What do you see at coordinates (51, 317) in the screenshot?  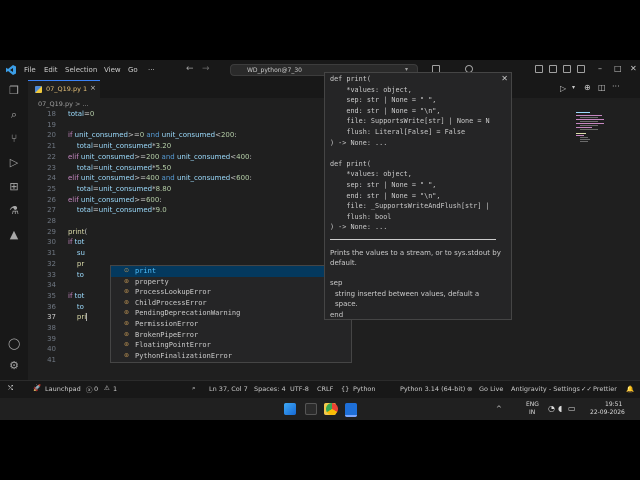 I see `line-number-current: 37` at bounding box center [51, 317].